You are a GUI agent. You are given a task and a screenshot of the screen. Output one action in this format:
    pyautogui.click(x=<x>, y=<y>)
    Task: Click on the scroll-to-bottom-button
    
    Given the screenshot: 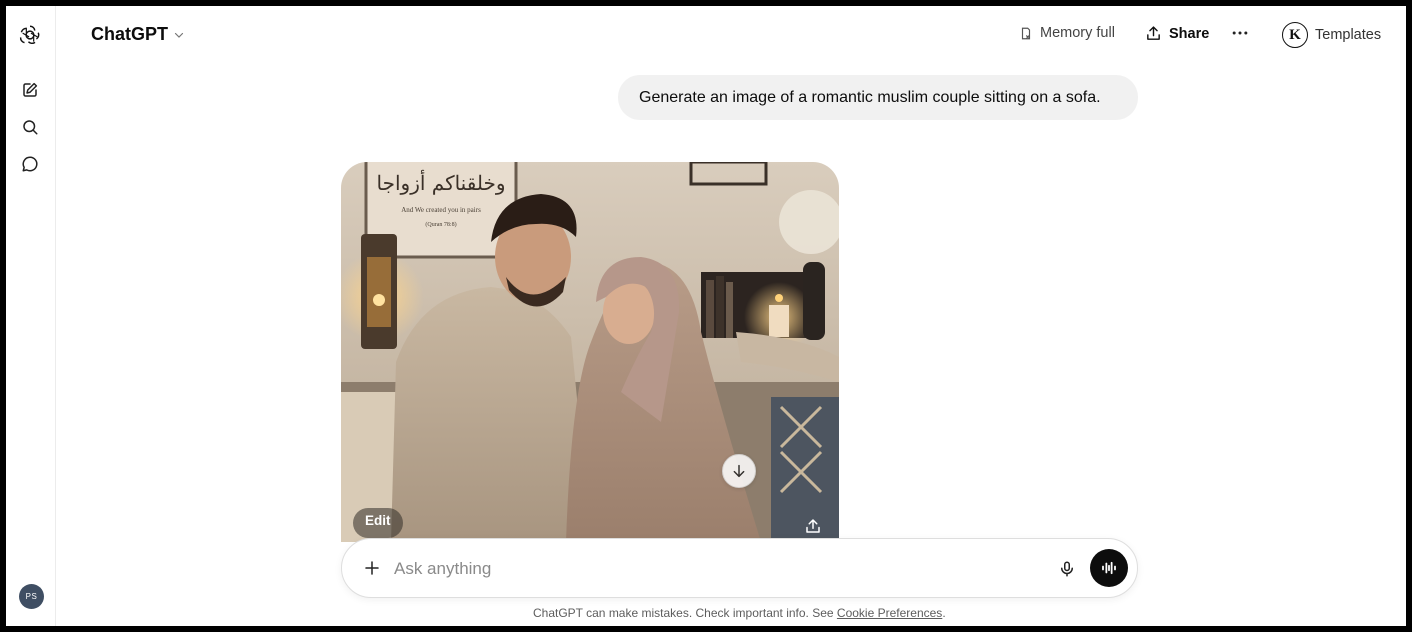 What is the action you would take?
    pyautogui.click(x=739, y=471)
    